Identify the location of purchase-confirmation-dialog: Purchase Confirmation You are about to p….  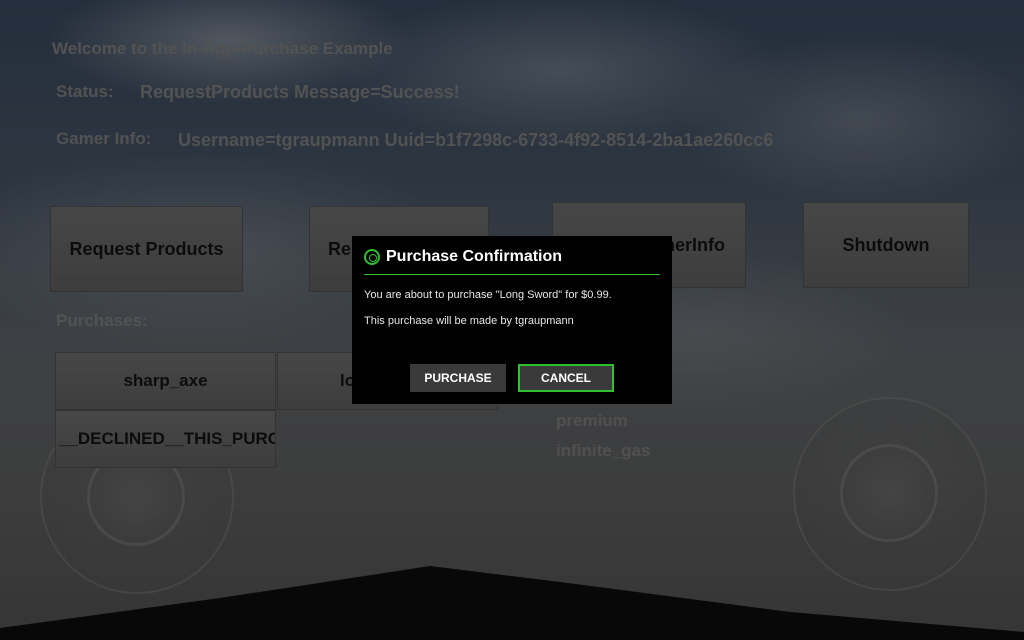
(512, 320).